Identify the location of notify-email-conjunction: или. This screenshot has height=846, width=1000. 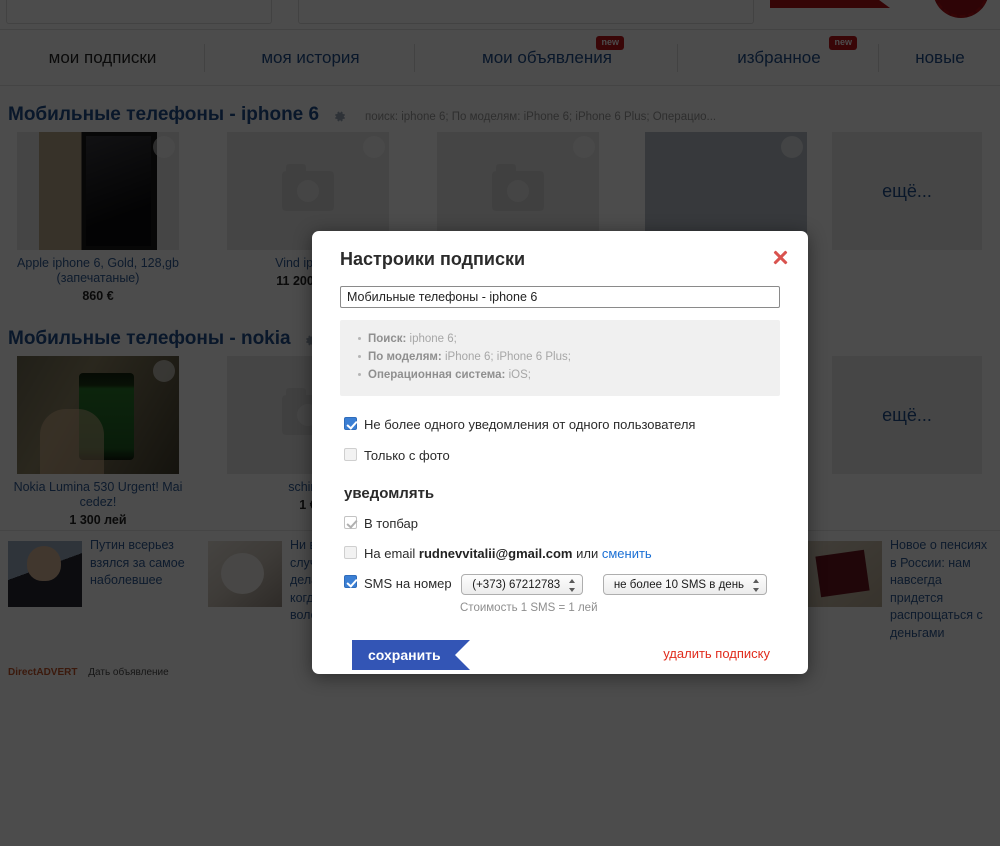
(587, 553).